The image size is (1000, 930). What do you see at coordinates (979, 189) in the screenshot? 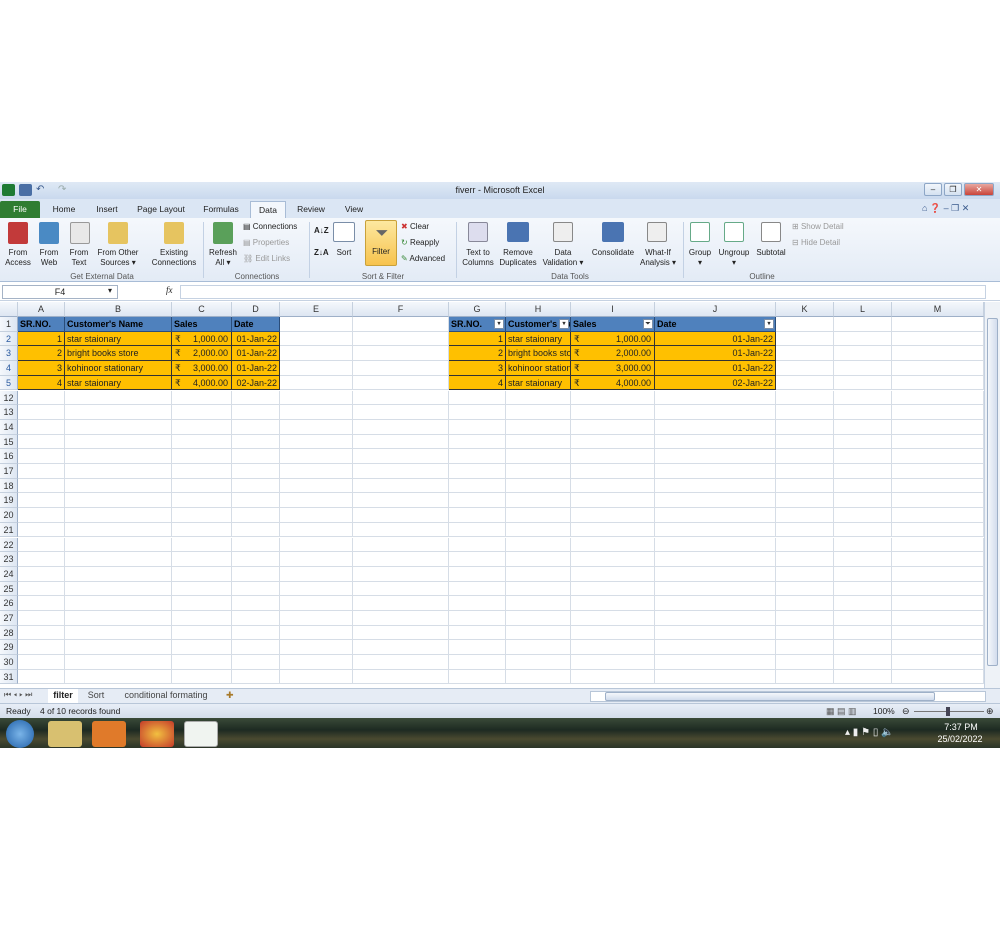
I see `close-button: ✕` at bounding box center [979, 189].